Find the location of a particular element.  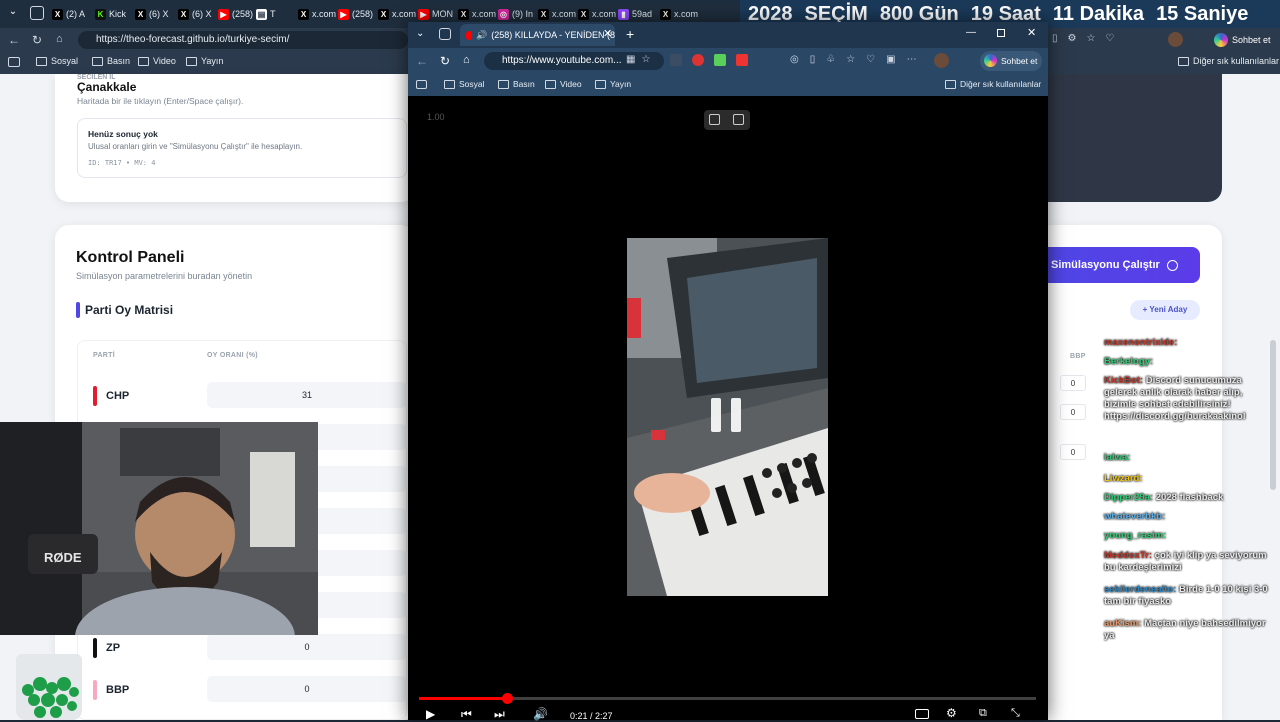

pip-icon is located at coordinates (714, 119).